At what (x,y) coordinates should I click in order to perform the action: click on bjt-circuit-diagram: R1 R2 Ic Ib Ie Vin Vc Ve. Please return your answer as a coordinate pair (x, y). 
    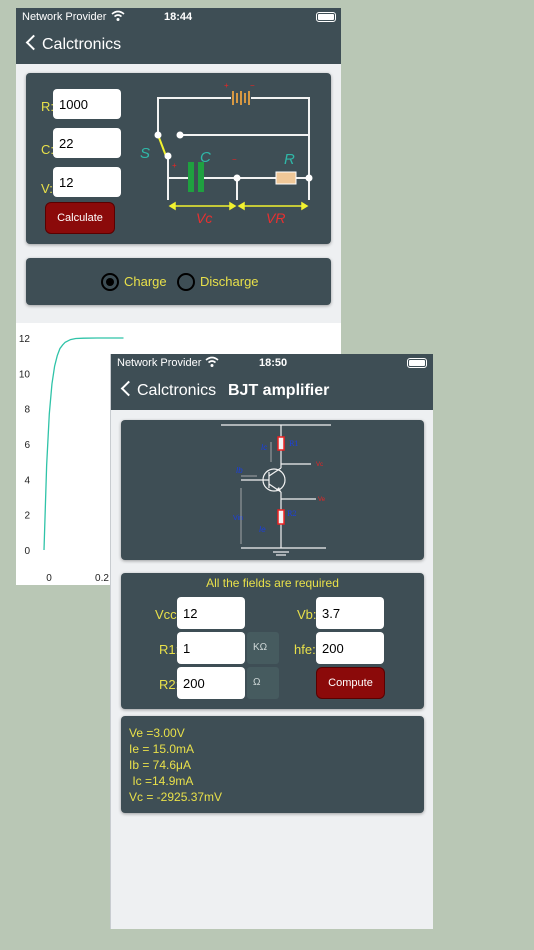
    Looking at the image, I should click on (276, 490).